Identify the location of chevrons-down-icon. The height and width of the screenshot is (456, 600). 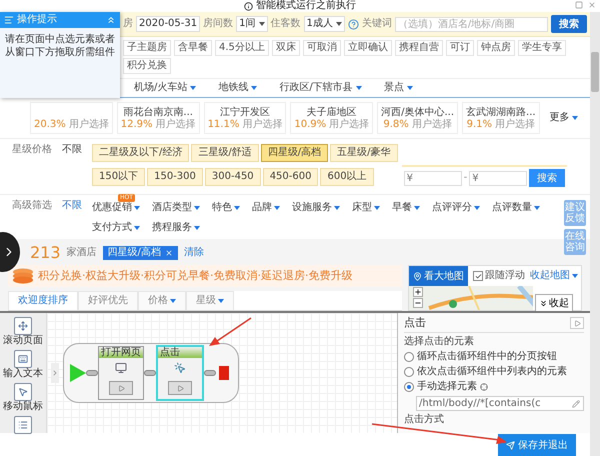
(543, 303).